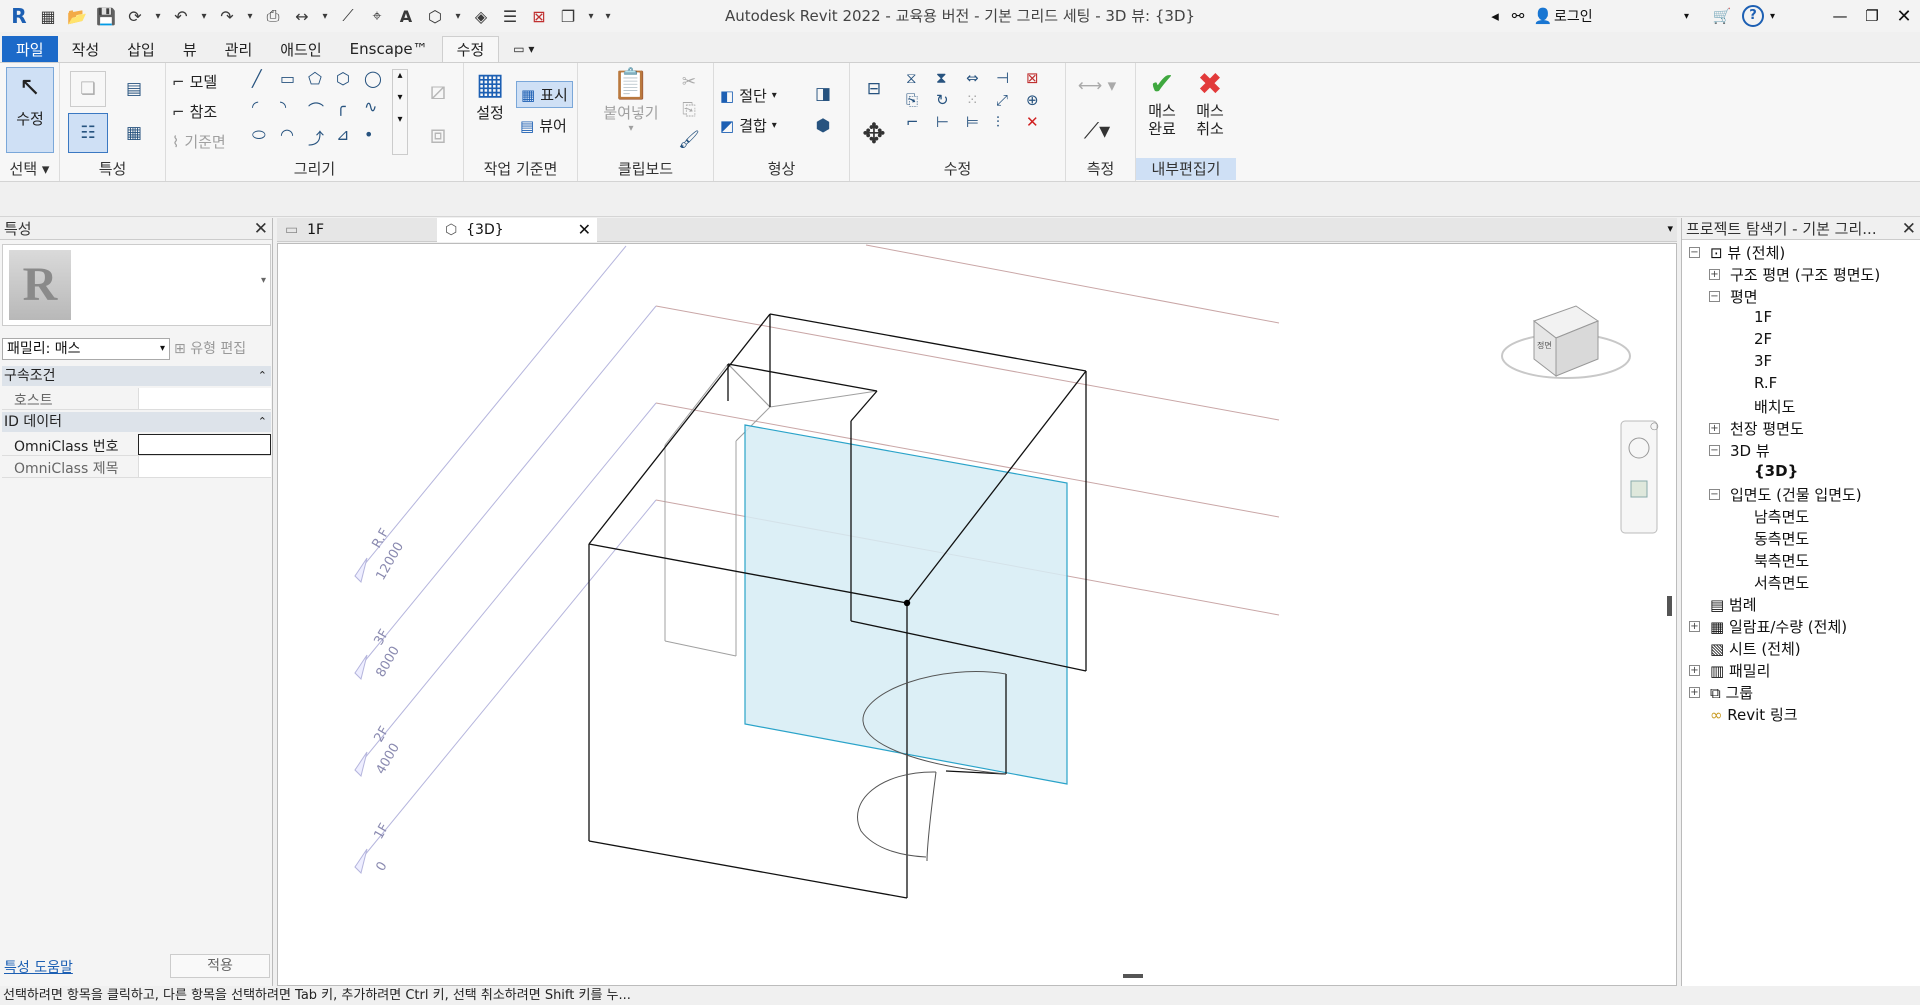 The width and height of the screenshot is (1920, 1005). What do you see at coordinates (874, 133) in the screenshot?
I see `move-icon: ✥` at bounding box center [874, 133].